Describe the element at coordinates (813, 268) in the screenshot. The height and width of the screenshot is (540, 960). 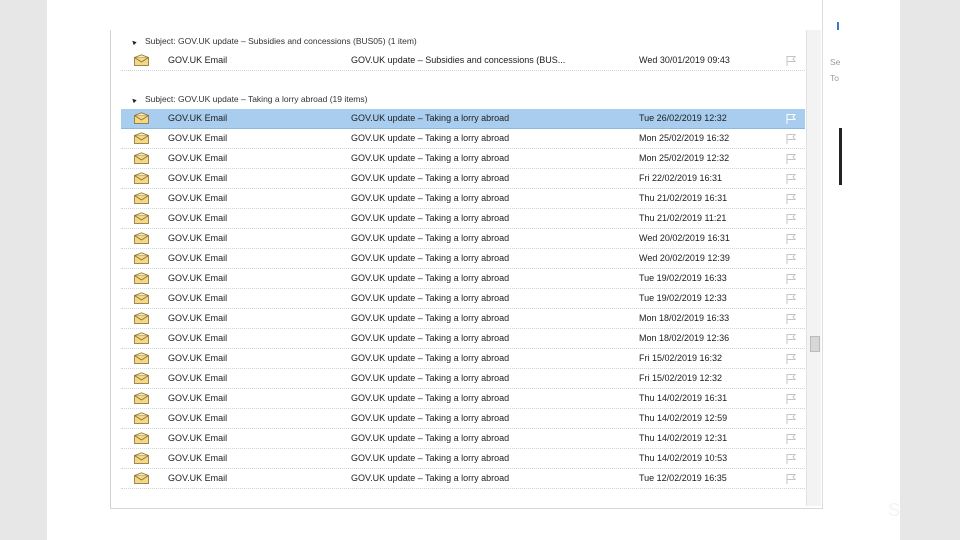
I see `vertical-scrollbar` at that location.